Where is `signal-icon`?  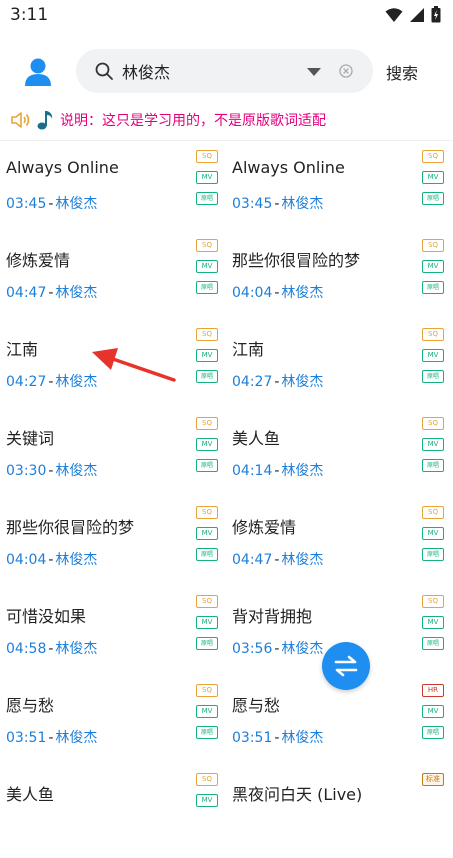
signal-icon is located at coordinates (417, 14).